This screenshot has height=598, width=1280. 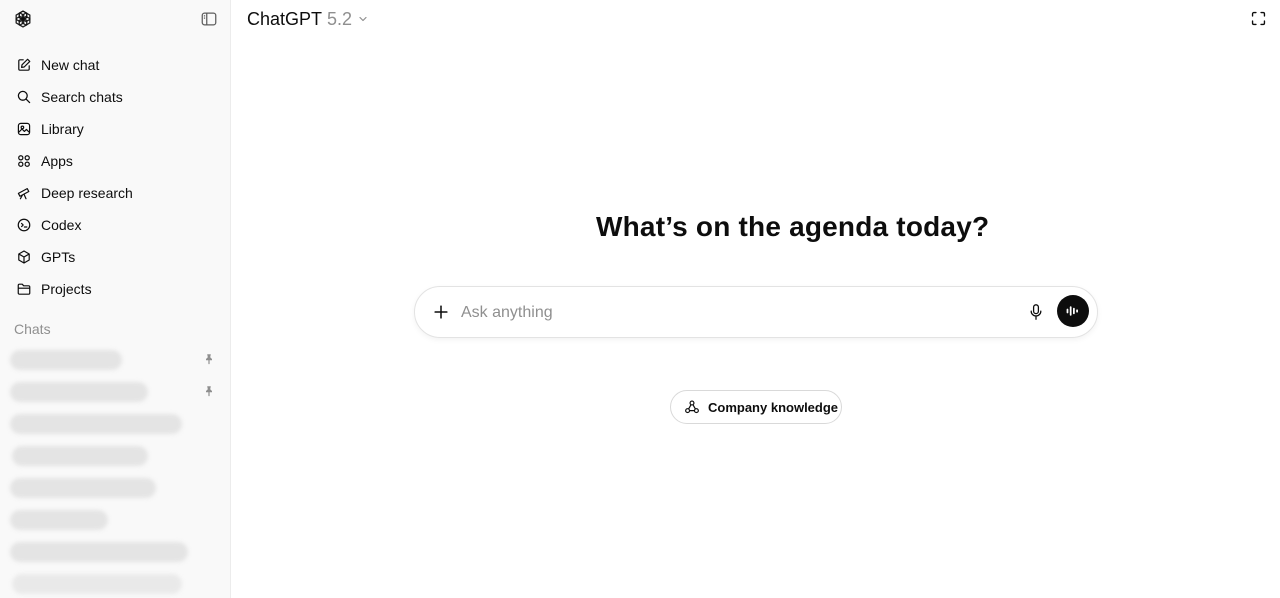 I want to click on telescope-icon, so click(x=24, y=193).